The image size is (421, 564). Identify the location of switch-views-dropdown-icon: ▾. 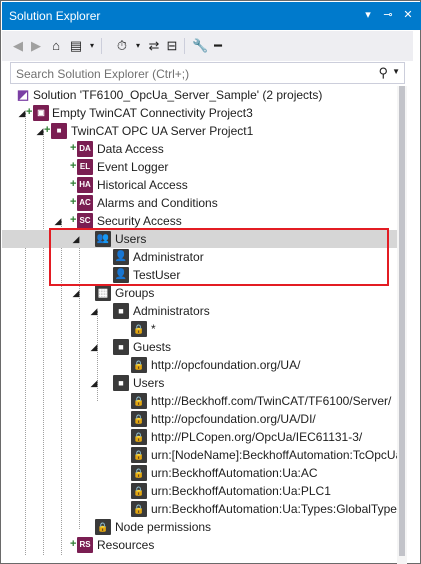
(92, 46).